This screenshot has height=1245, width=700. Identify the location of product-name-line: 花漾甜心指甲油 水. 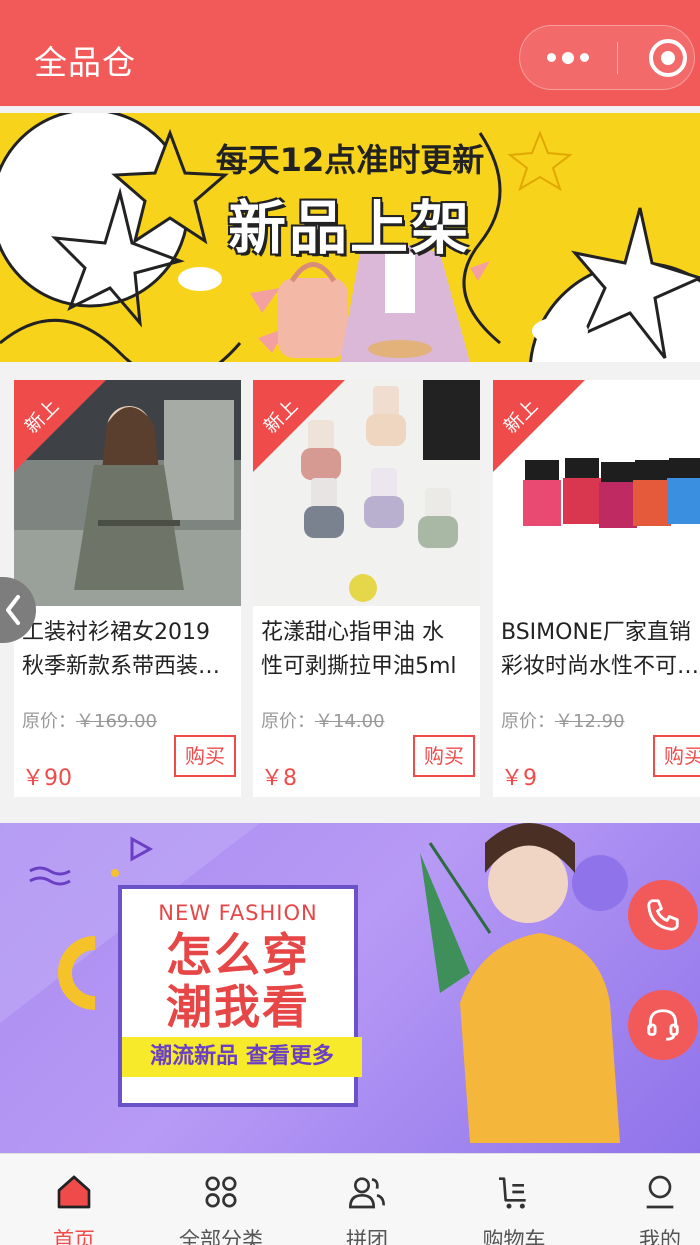
(352, 632).